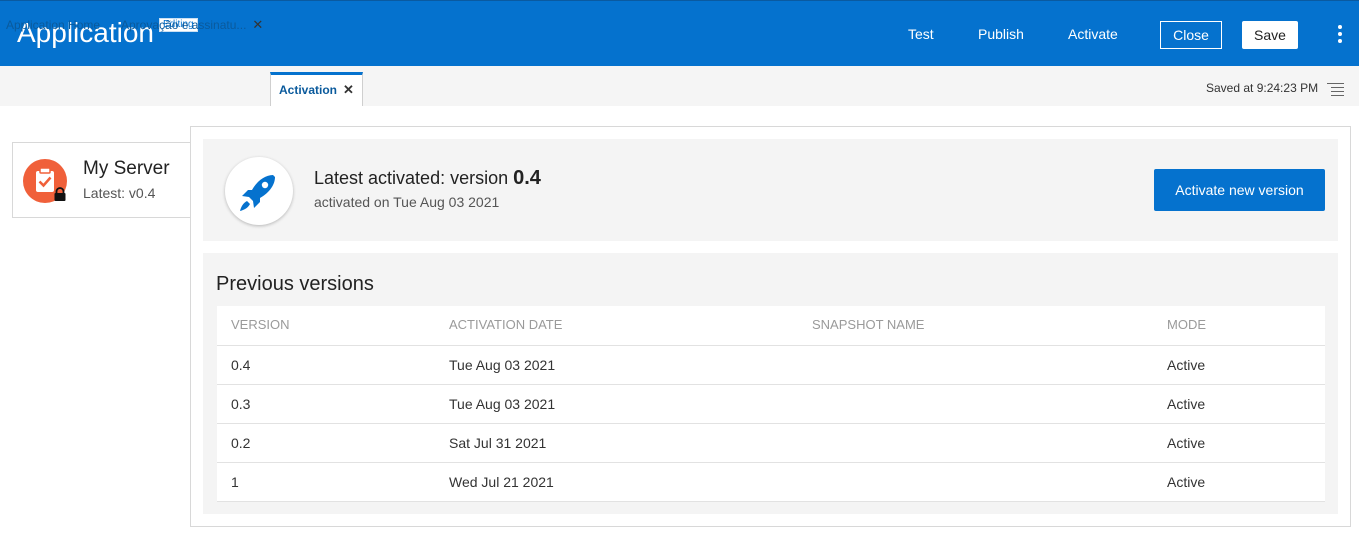  I want to click on table-row: 1 Wed Jul 21 2021 Active, so click(771, 482).